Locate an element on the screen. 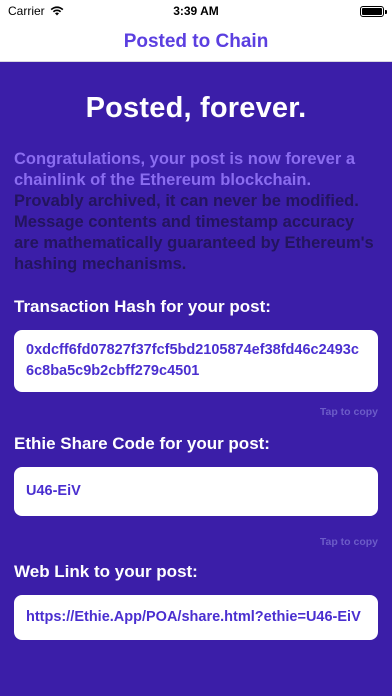 The width and height of the screenshot is (392, 696). wifi-icon is located at coordinates (57, 11).